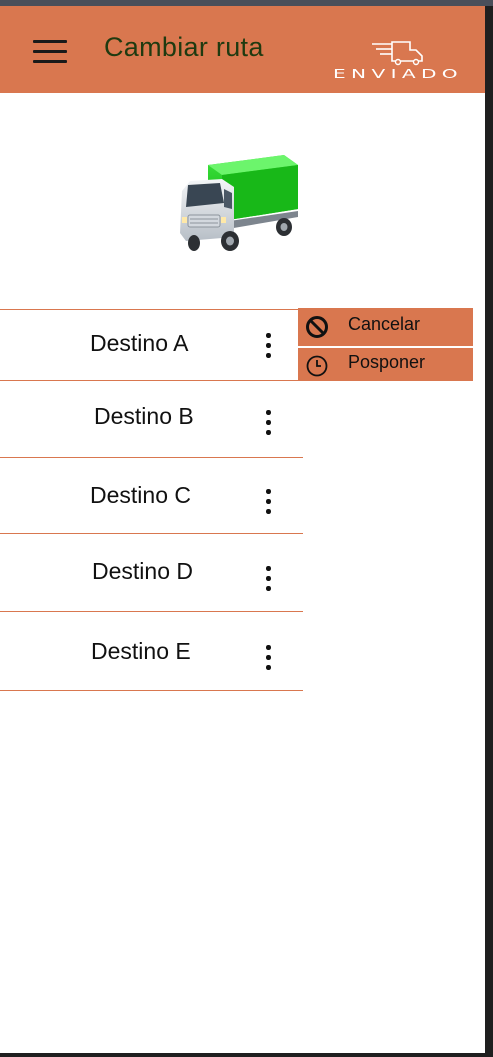 The image size is (493, 1057). I want to click on destination-label: Destino D, so click(142, 571).